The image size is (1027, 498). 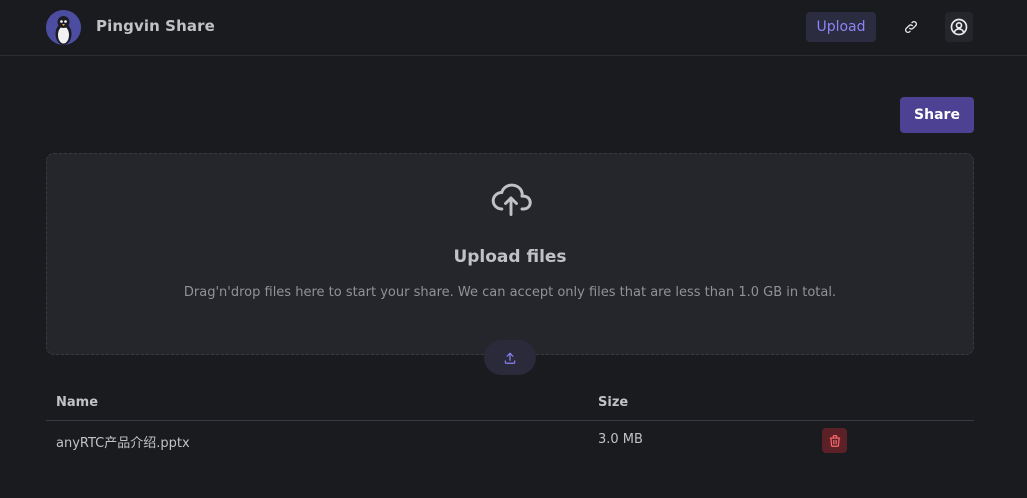 I want to click on user-circle-icon, so click(x=959, y=27).